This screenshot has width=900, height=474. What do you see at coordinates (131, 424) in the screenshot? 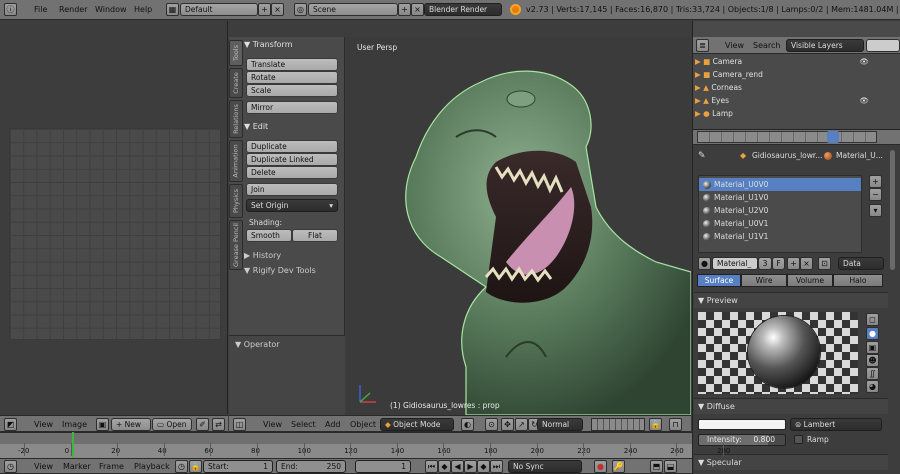
I see `new-image-button: + New` at bounding box center [131, 424].